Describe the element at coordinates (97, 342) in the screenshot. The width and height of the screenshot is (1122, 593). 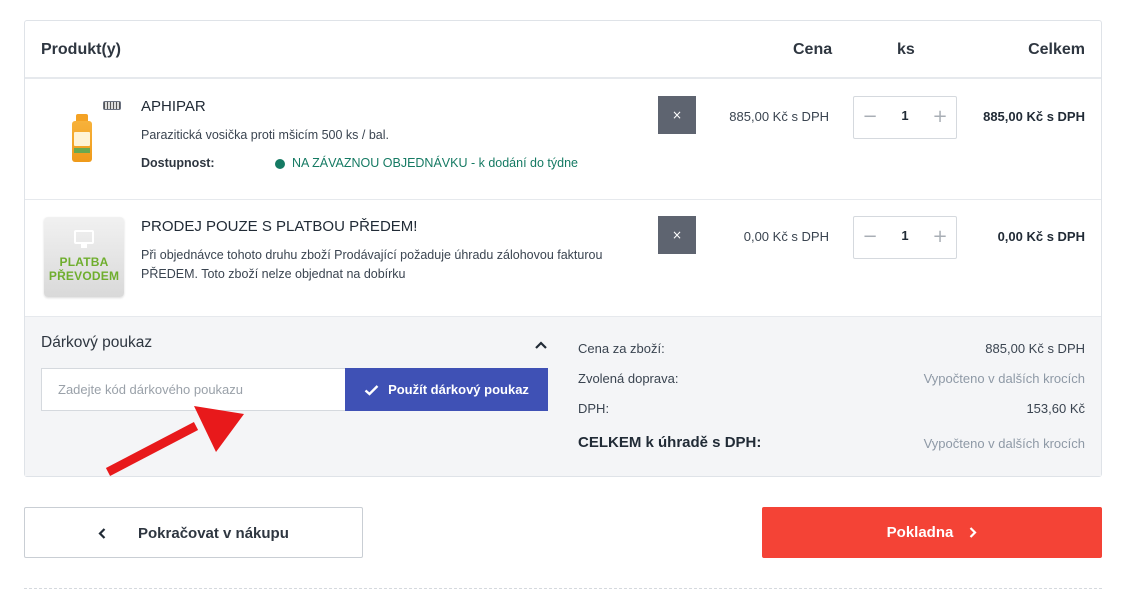
I see `gift-voucher-title: Dárkový poukaz` at that location.